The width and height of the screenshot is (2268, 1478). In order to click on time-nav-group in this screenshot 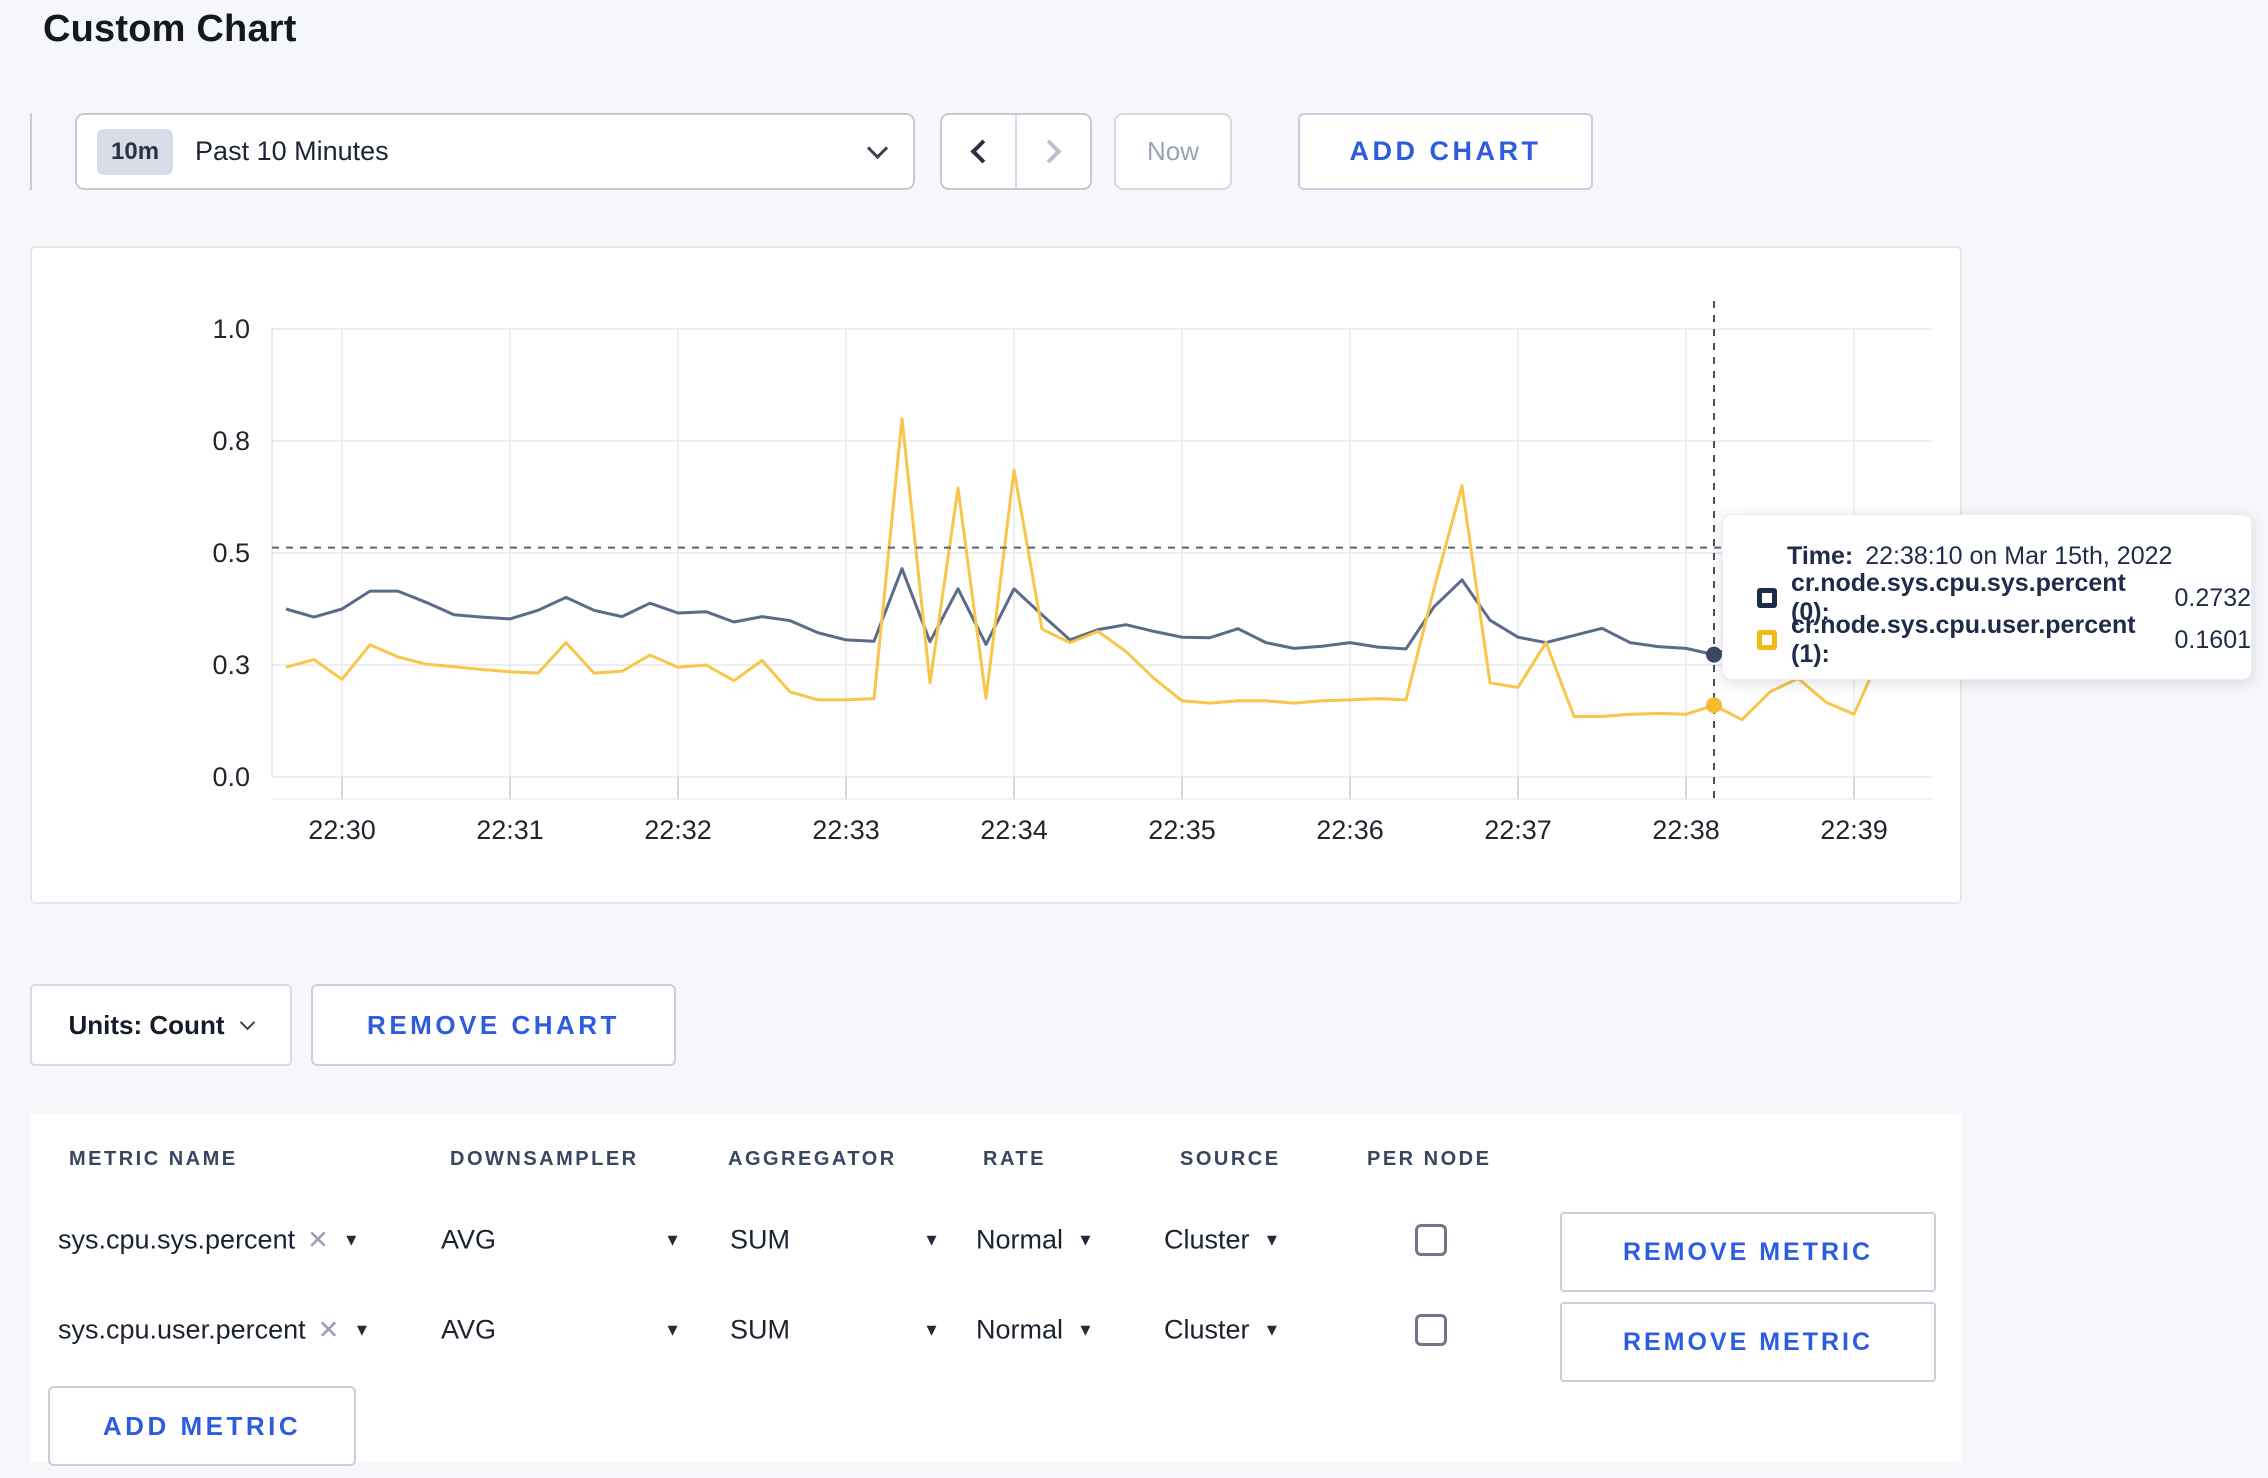, I will do `click(1016, 151)`.